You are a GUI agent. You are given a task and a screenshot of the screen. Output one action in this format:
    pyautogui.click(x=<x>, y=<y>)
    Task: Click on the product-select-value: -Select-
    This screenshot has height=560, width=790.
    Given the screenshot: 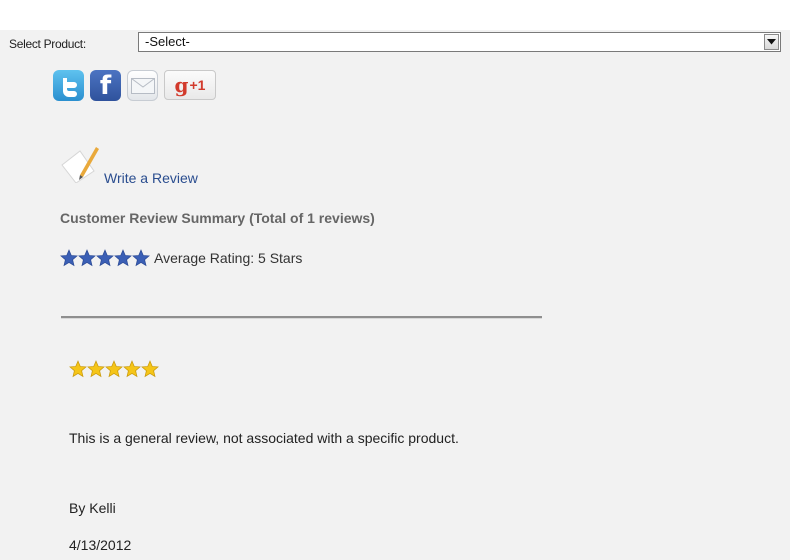 What is the action you would take?
    pyautogui.click(x=167, y=41)
    